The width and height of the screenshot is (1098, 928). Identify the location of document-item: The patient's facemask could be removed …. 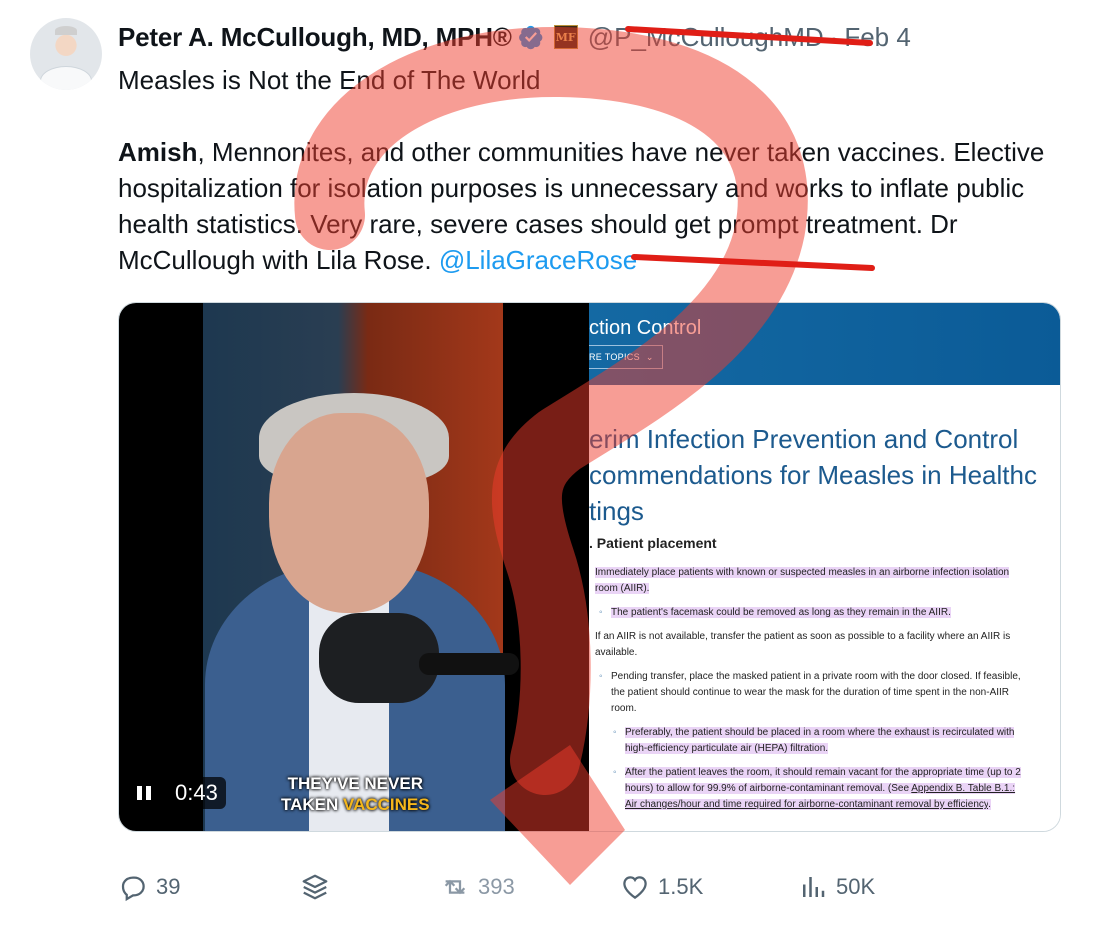
(810, 613).